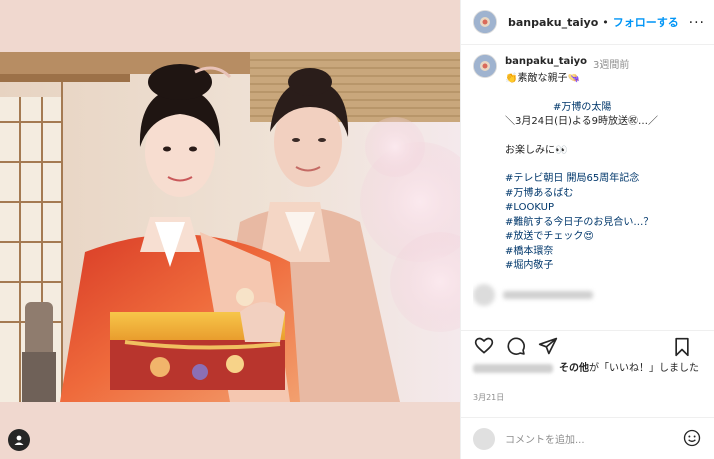 The image size is (714, 459). Describe the element at coordinates (607, 252) in the screenshot. I see `hashtag-link: #橋本環奈` at that location.